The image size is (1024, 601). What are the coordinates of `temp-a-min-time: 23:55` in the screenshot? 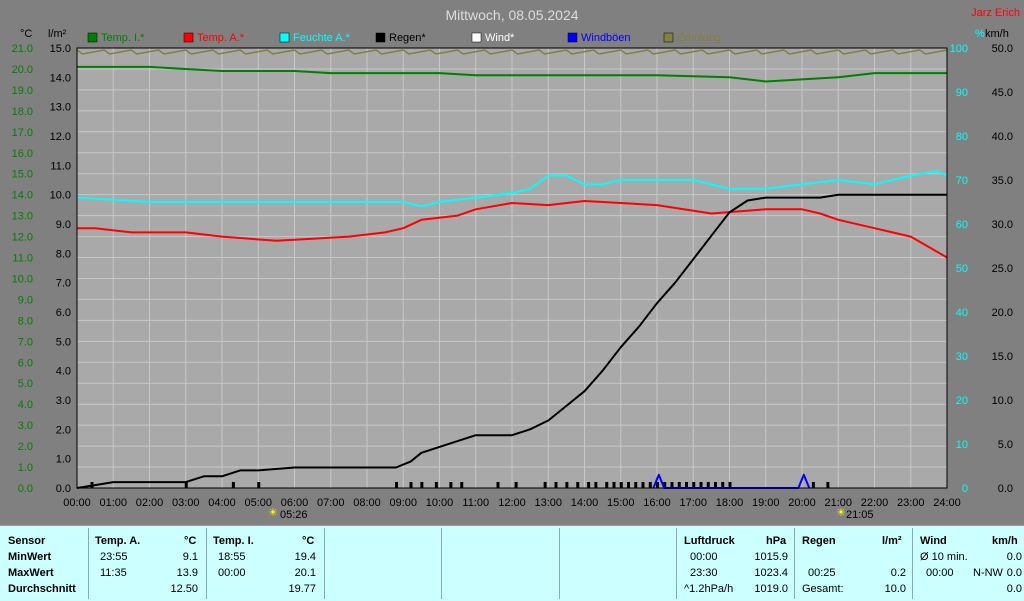 It's located at (114, 557).